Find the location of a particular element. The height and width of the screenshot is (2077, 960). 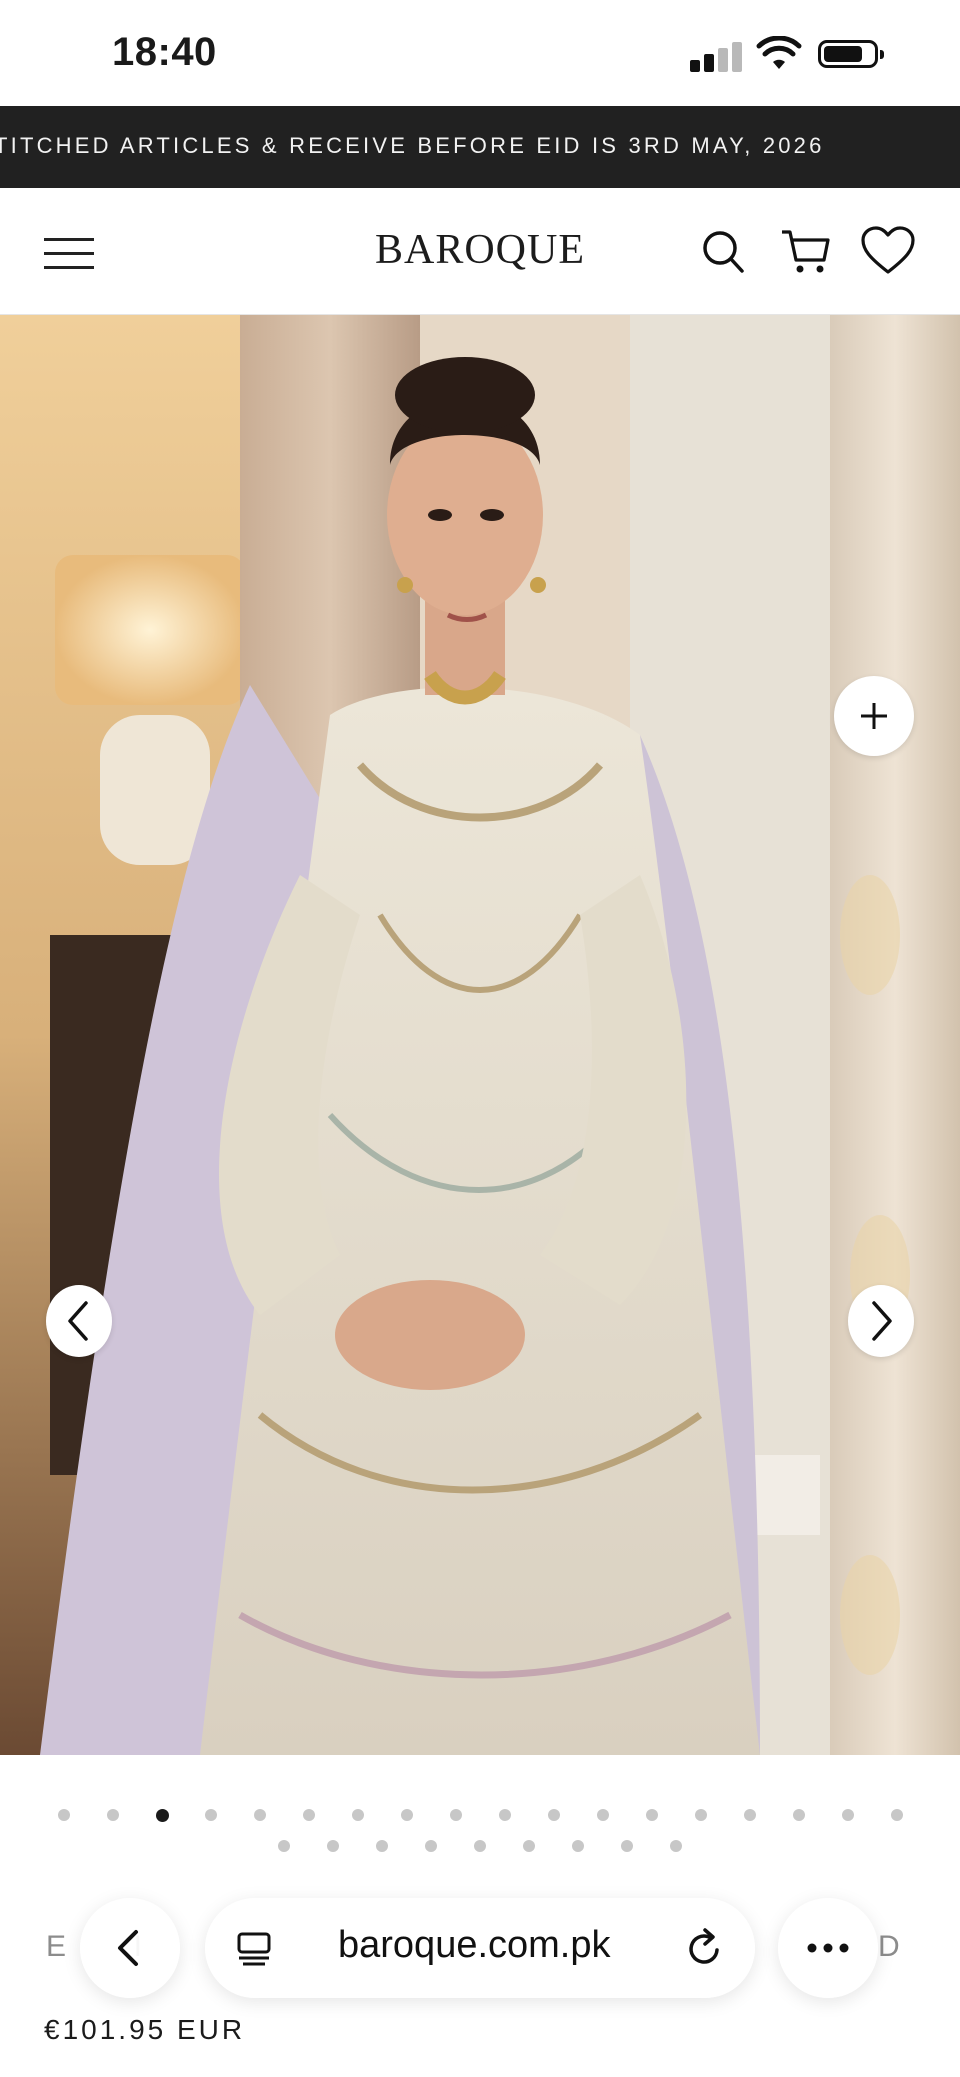

next-image-button is located at coordinates (881, 1321).